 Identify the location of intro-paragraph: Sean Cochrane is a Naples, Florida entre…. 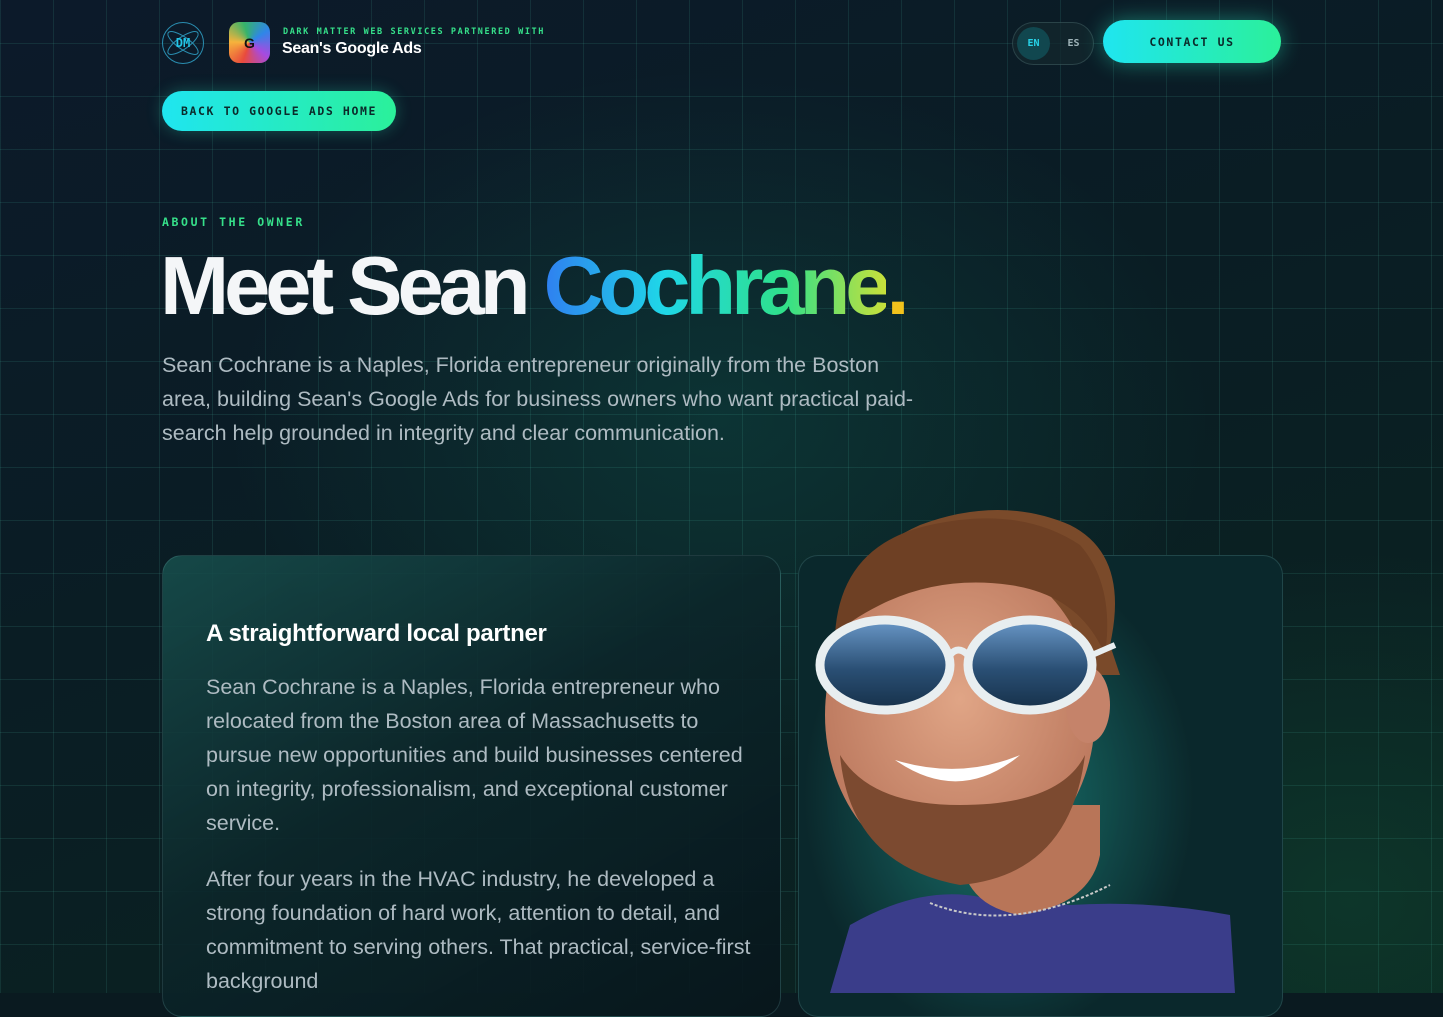
(538, 399).